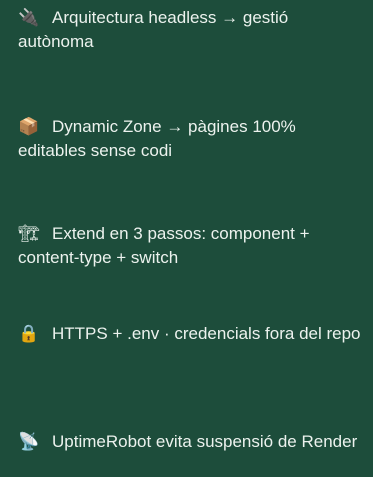  Describe the element at coordinates (29, 334) in the screenshot. I see `lock-icon: 🔒` at that location.